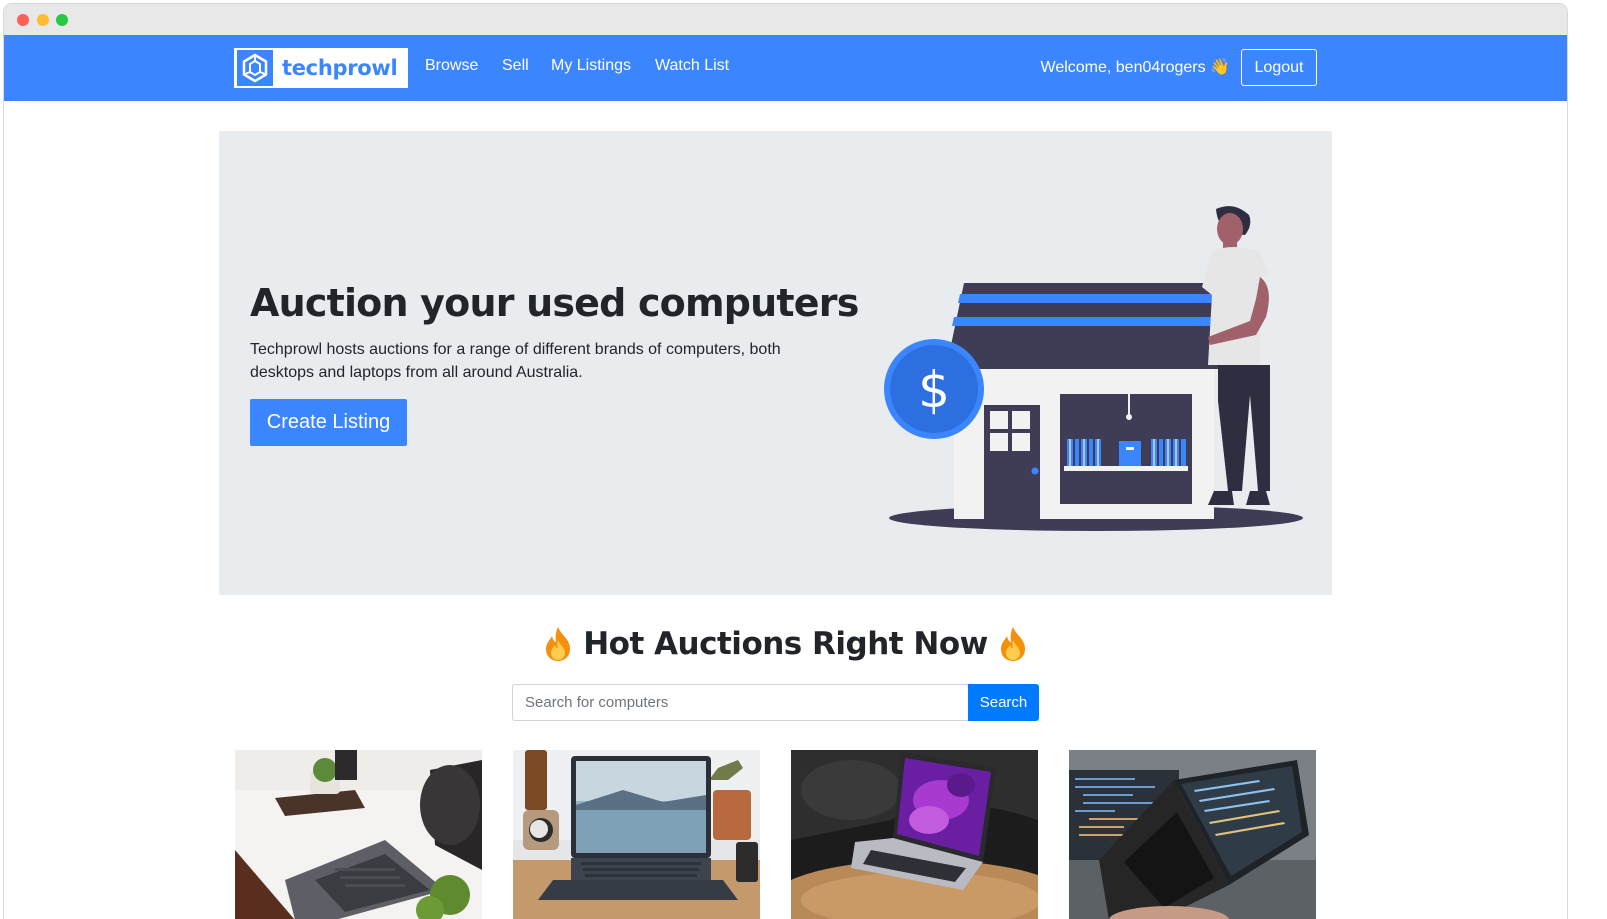 This screenshot has height=919, width=1607. Describe the element at coordinates (340, 68) in the screenshot. I see `brand-name: techprowl` at that location.